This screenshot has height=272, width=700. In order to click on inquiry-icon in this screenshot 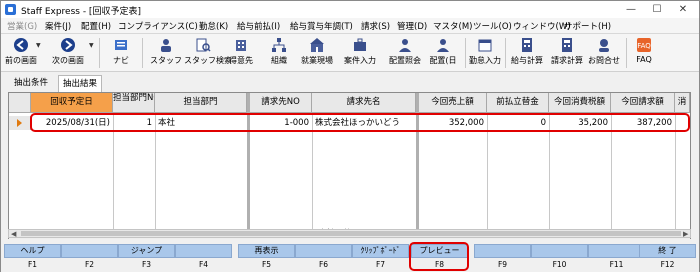, I will do `click(604, 45)`.